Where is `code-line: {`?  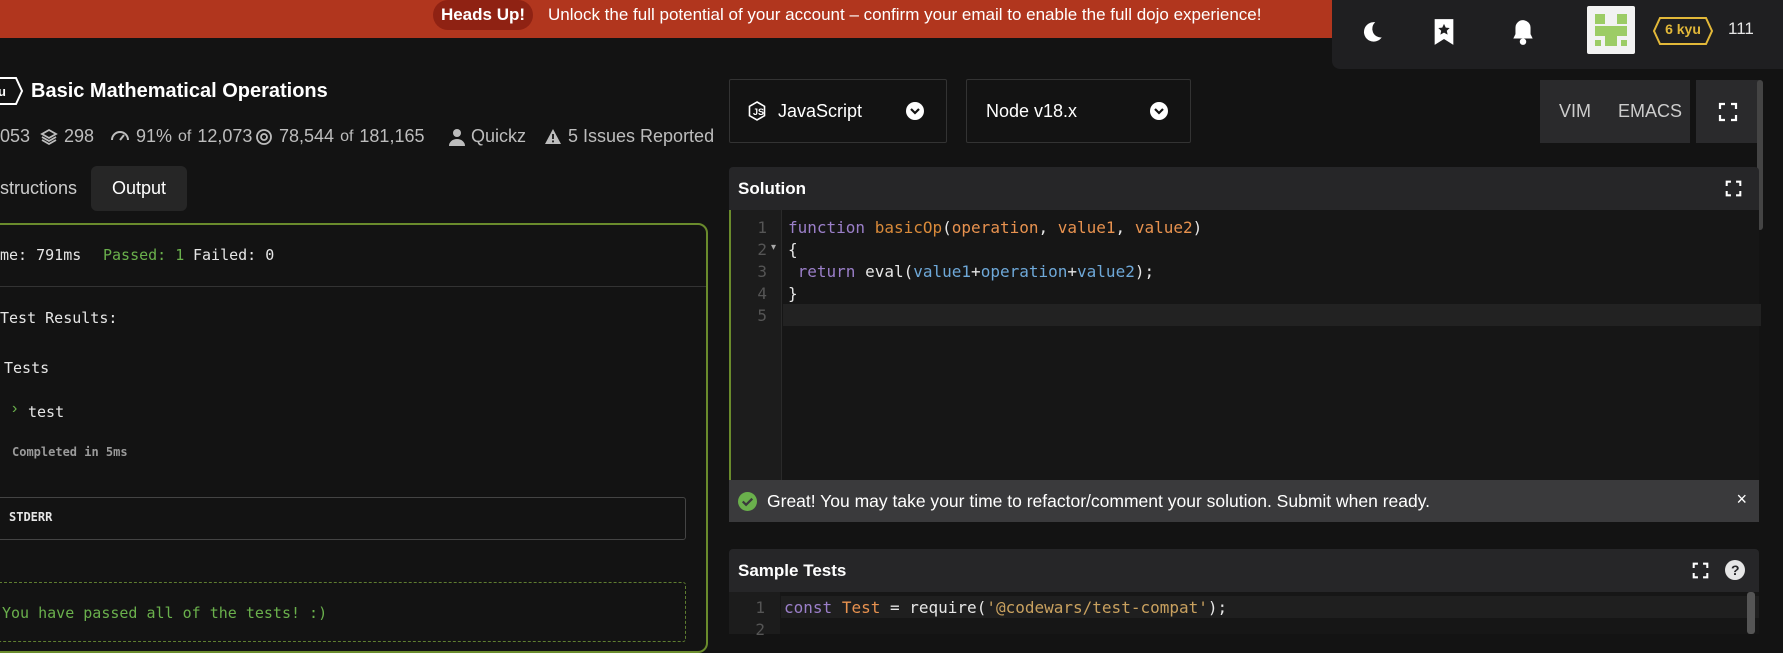
code-line: { is located at coordinates (793, 249).